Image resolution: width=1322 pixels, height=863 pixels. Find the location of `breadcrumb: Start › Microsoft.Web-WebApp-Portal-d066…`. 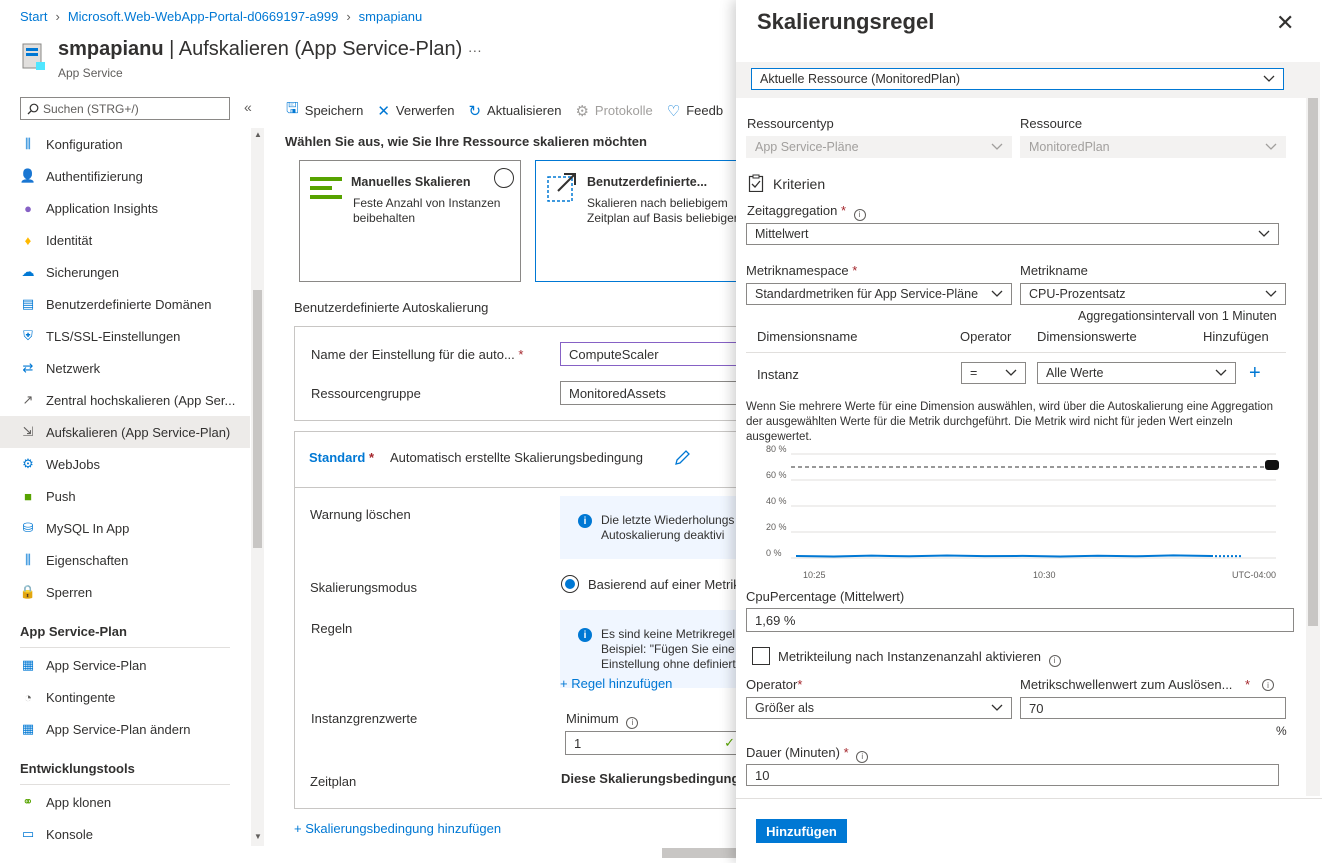

breadcrumb: Start › Microsoft.Web-WebApp-Portal-d066… is located at coordinates (221, 16).